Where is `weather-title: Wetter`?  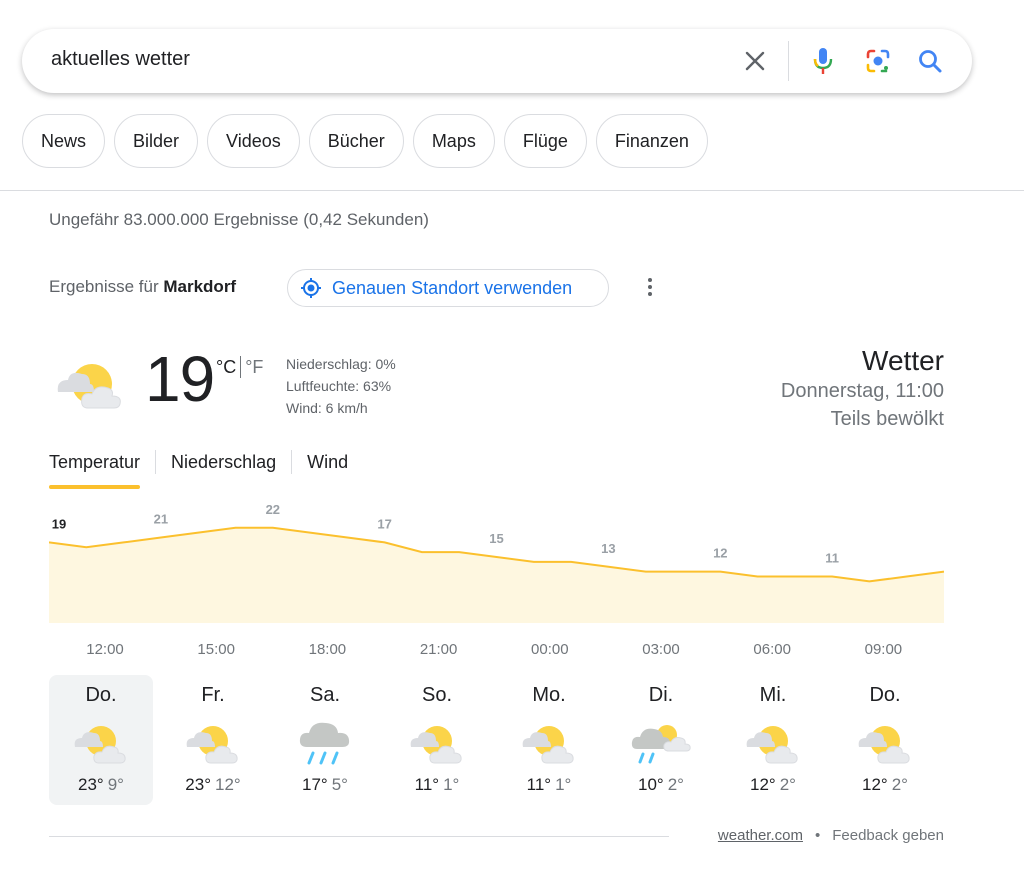
weather-title: Wetter is located at coordinates (903, 360).